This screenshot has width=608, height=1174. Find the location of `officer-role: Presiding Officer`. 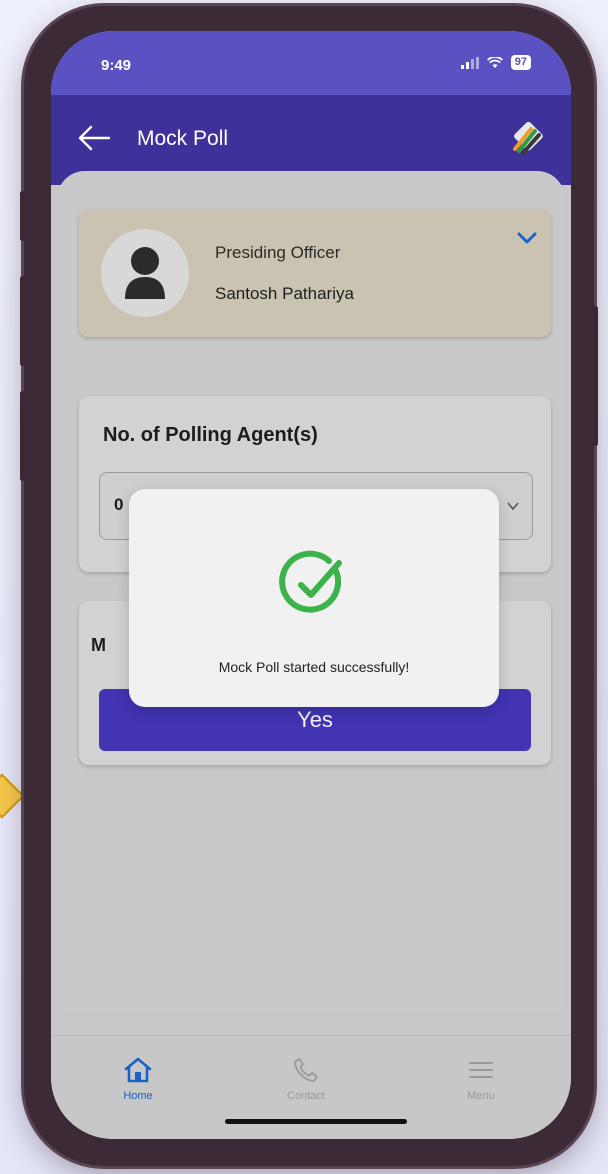

officer-role: Presiding Officer is located at coordinates (278, 252).